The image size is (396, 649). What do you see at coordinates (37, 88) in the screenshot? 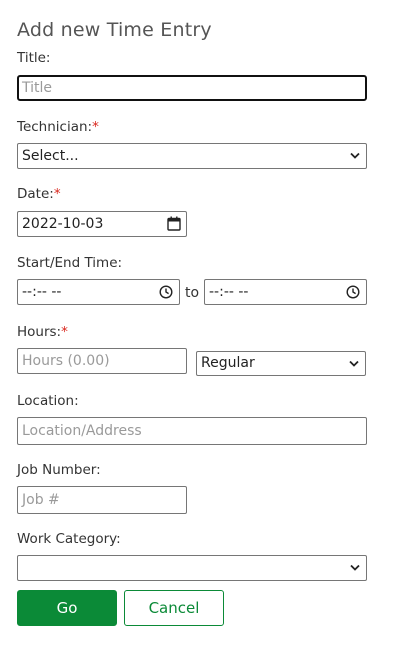
I see `title-placeholder: Title` at bounding box center [37, 88].